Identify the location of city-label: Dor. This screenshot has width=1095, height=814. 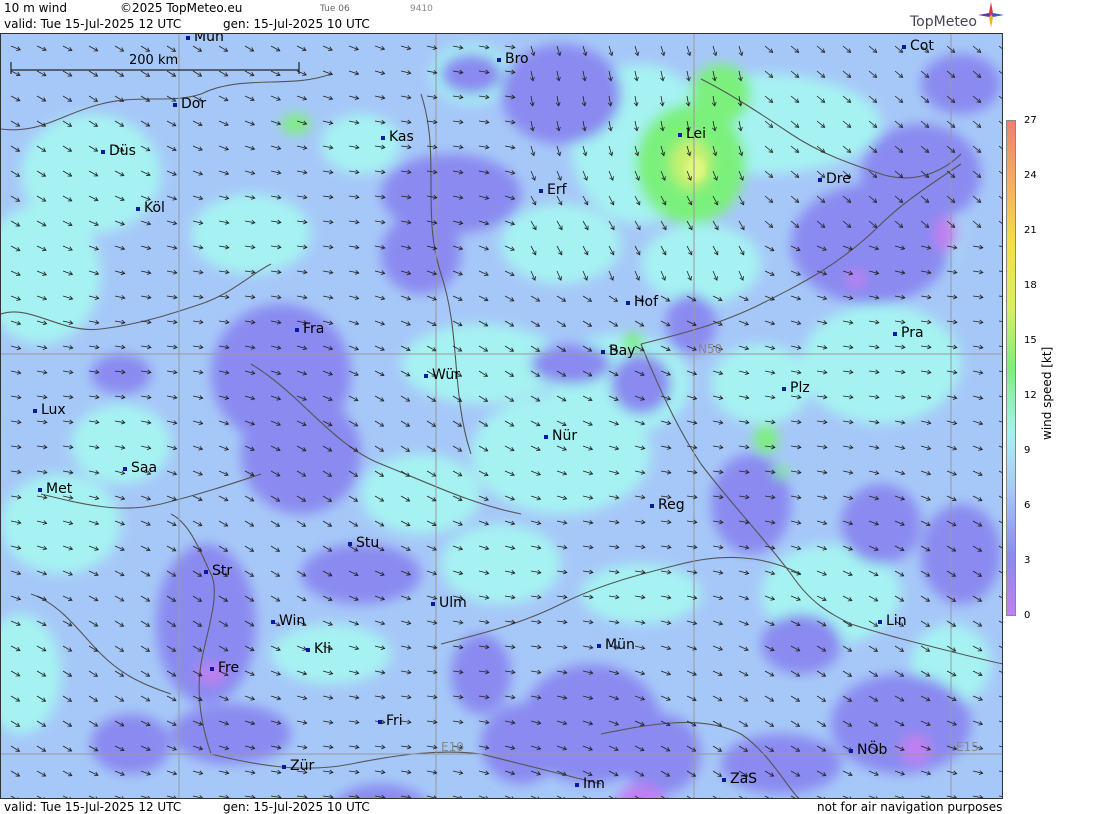
(190, 104).